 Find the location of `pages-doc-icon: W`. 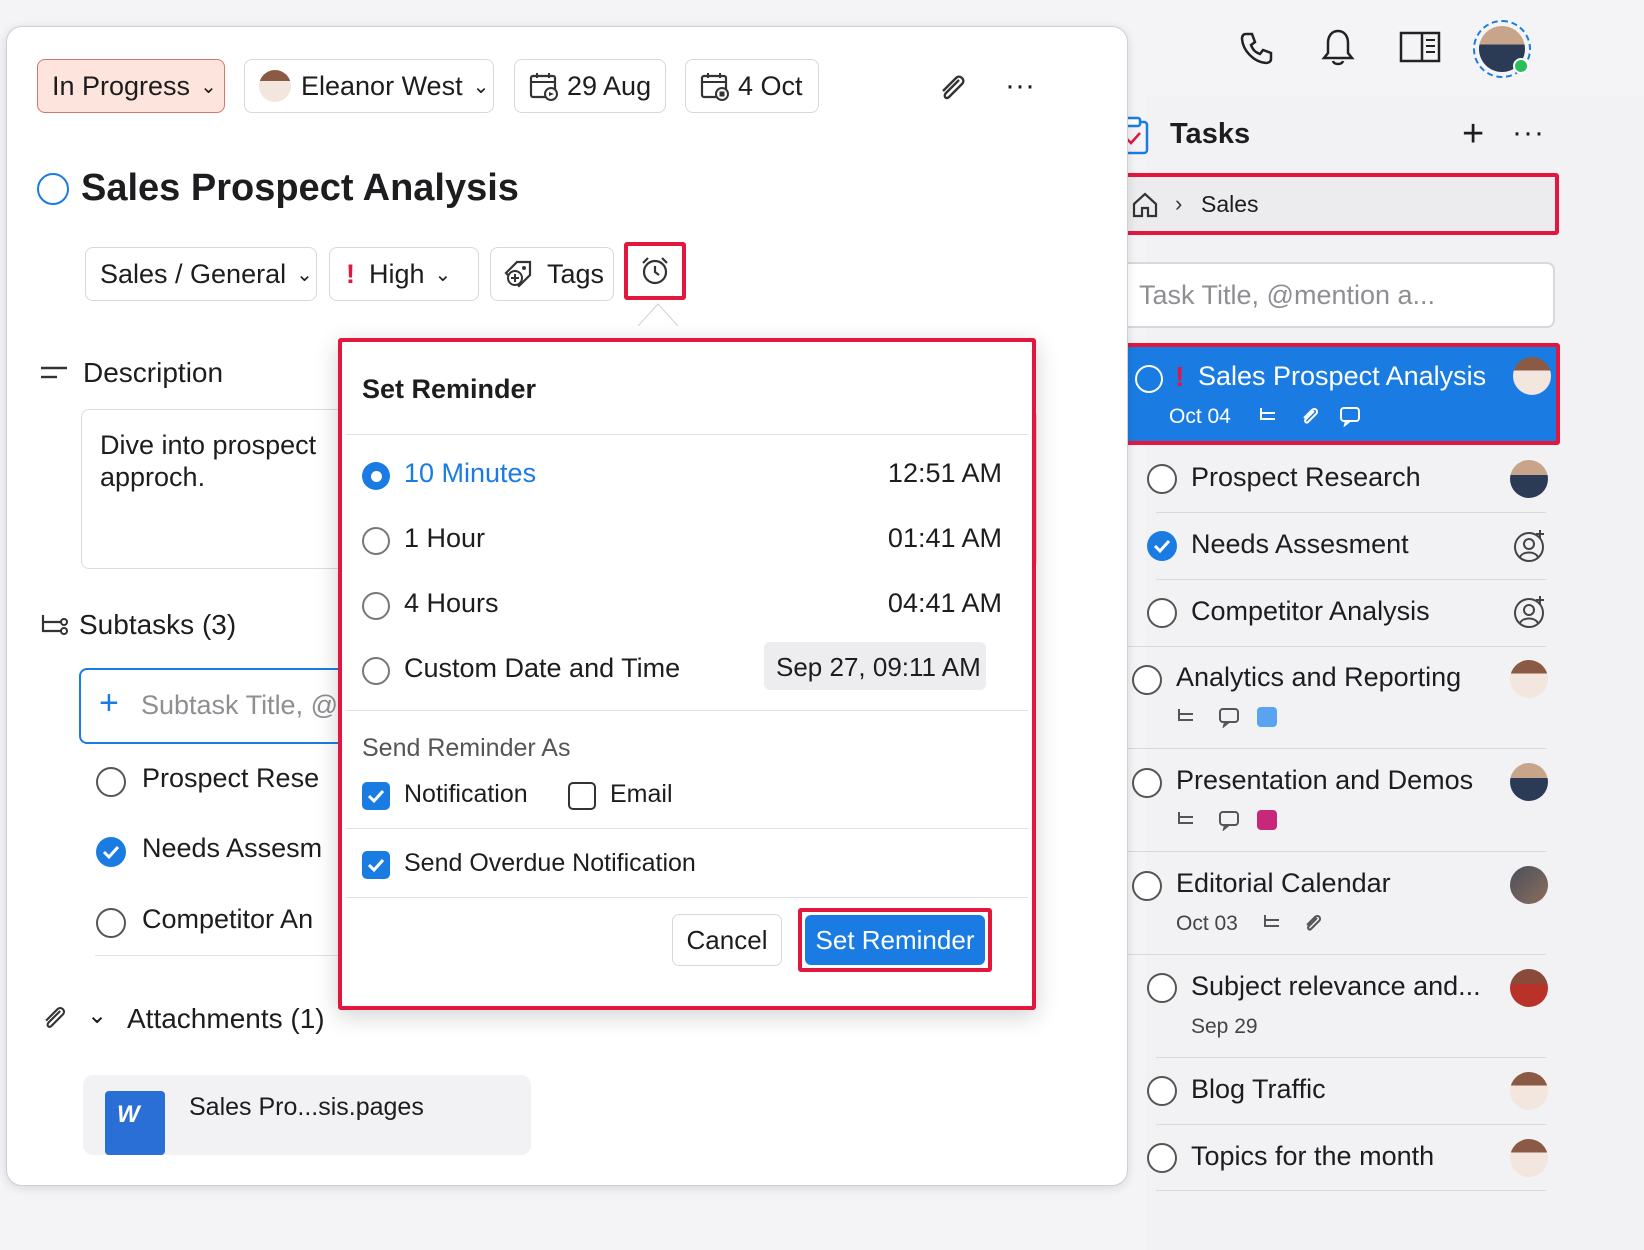

pages-doc-icon: W is located at coordinates (135, 1123).